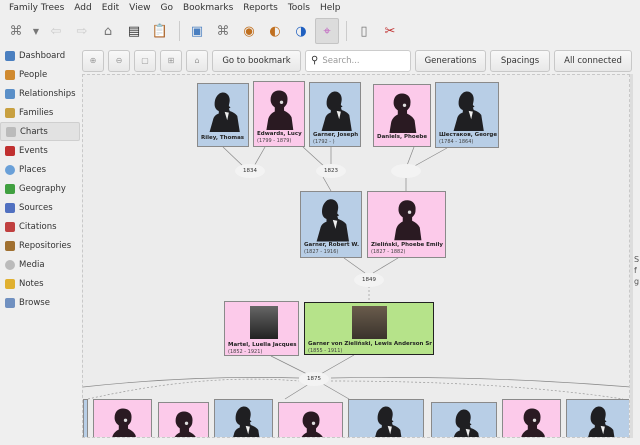 The image size is (640, 445). What do you see at coordinates (40, 264) in the screenshot?
I see `sidebar-item-media: Media` at bounding box center [40, 264].